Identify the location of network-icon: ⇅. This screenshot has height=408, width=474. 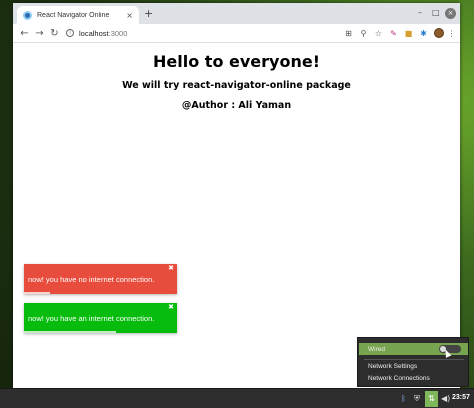
(431, 399).